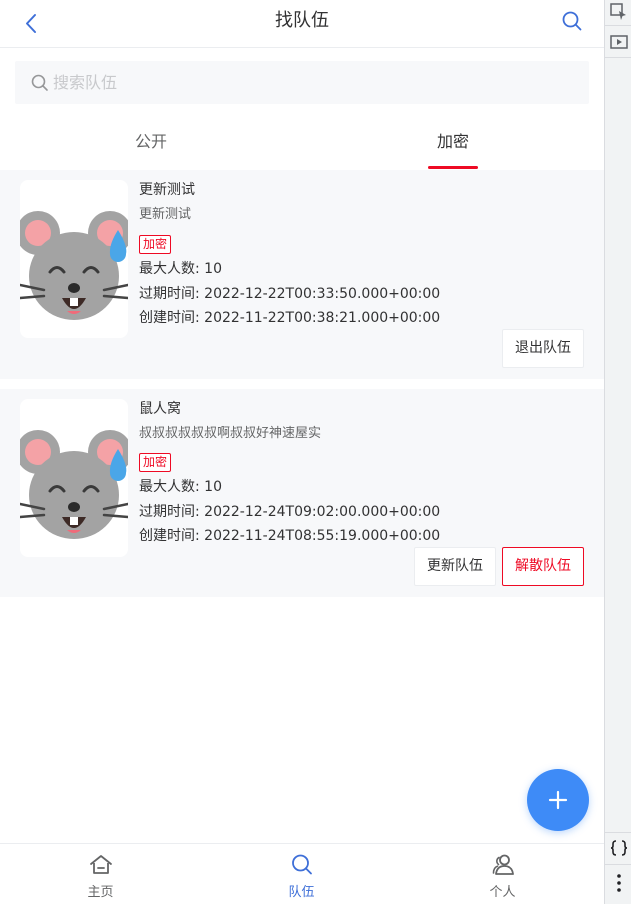 The height and width of the screenshot is (904, 631). I want to click on team-create-time: 创建时间: 2022-11-24T08:55:19.000+00:00, so click(290, 536).